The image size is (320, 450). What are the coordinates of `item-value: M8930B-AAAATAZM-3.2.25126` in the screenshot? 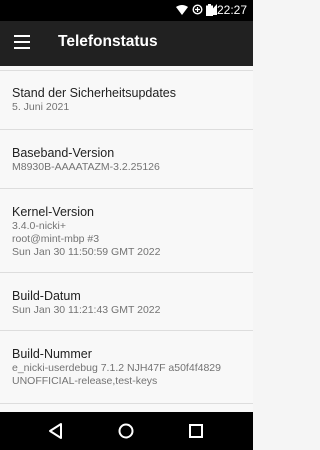 It's located at (86, 167).